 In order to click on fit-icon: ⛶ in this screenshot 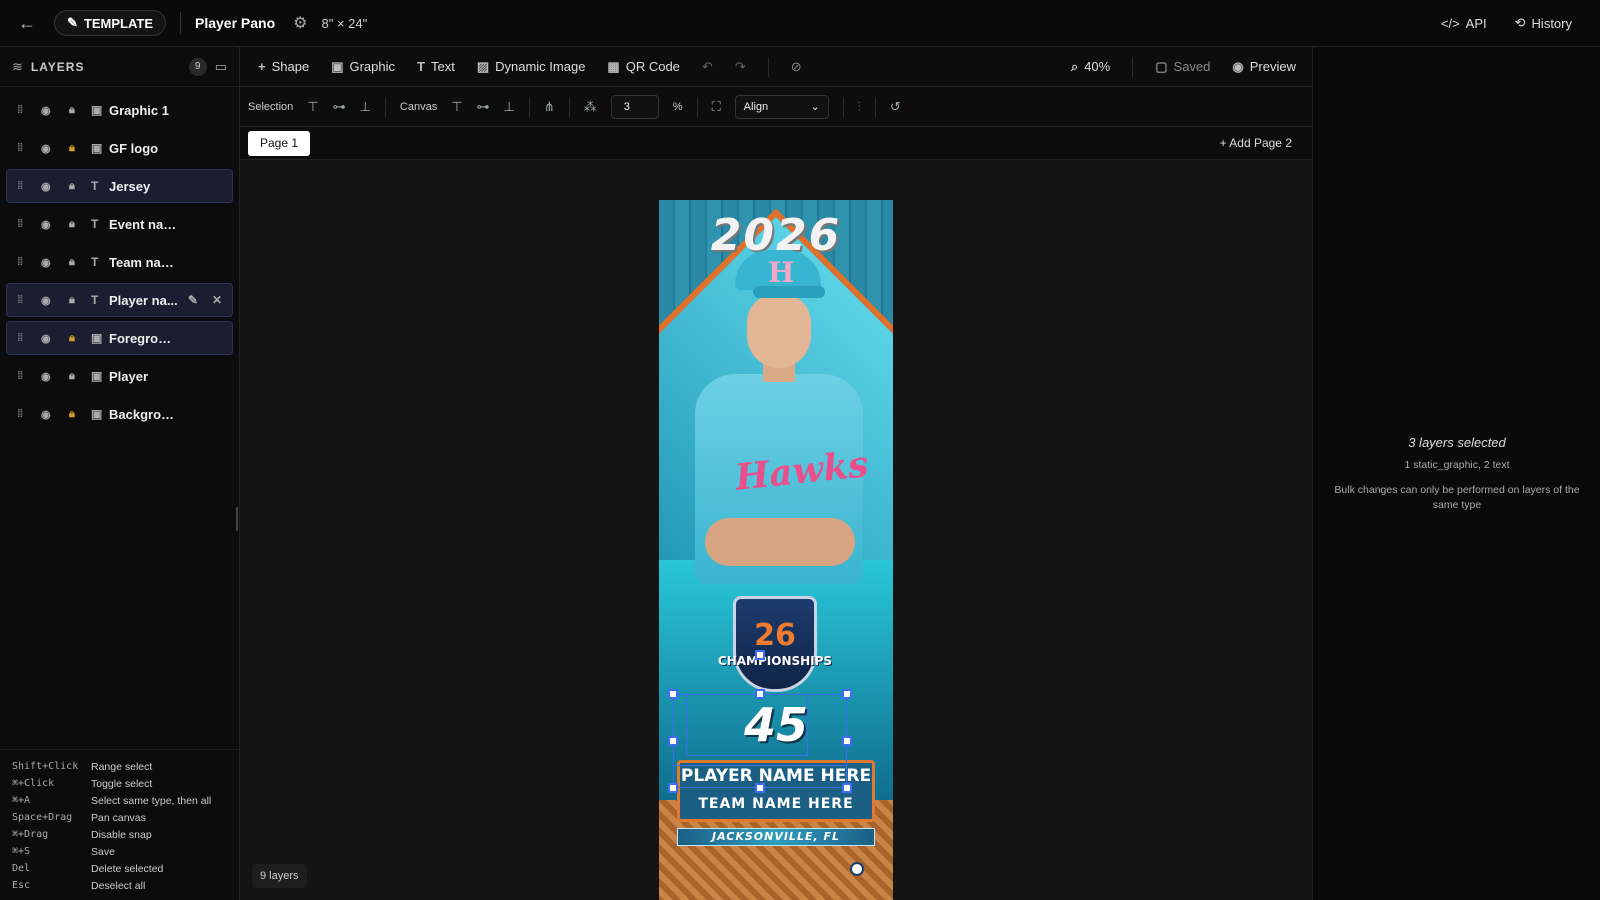, I will do `click(716, 107)`.